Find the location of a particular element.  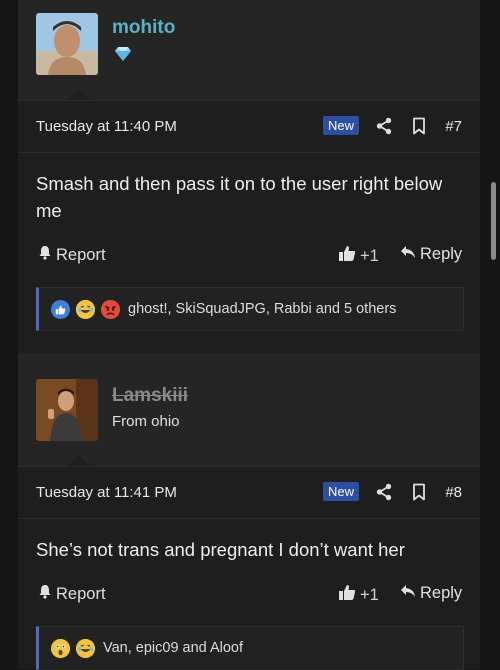

reactions-summary: ghost!, SkiSquadJPG, Rabbi and 5 others is located at coordinates (262, 309).